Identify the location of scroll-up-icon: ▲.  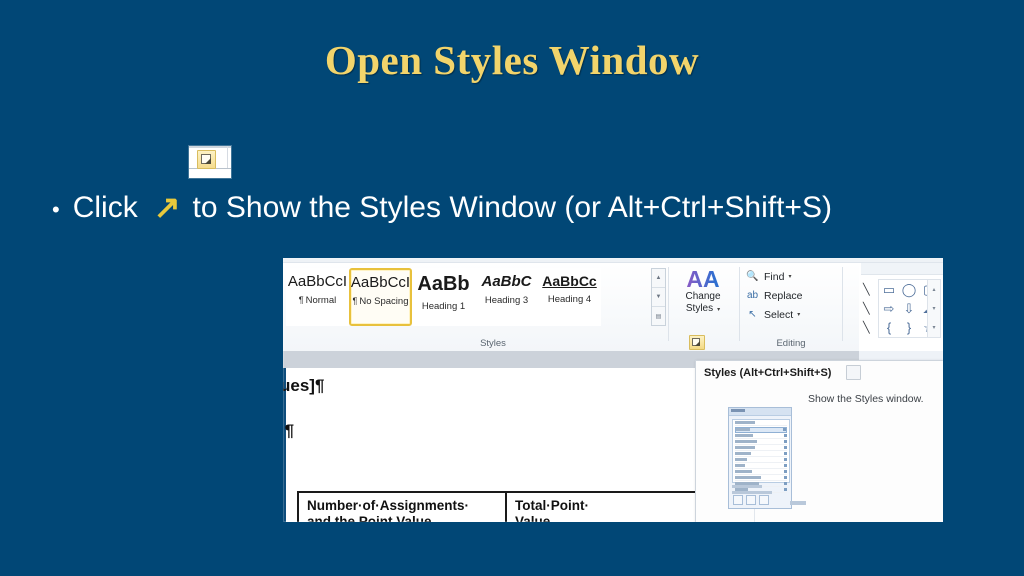
(658, 278).